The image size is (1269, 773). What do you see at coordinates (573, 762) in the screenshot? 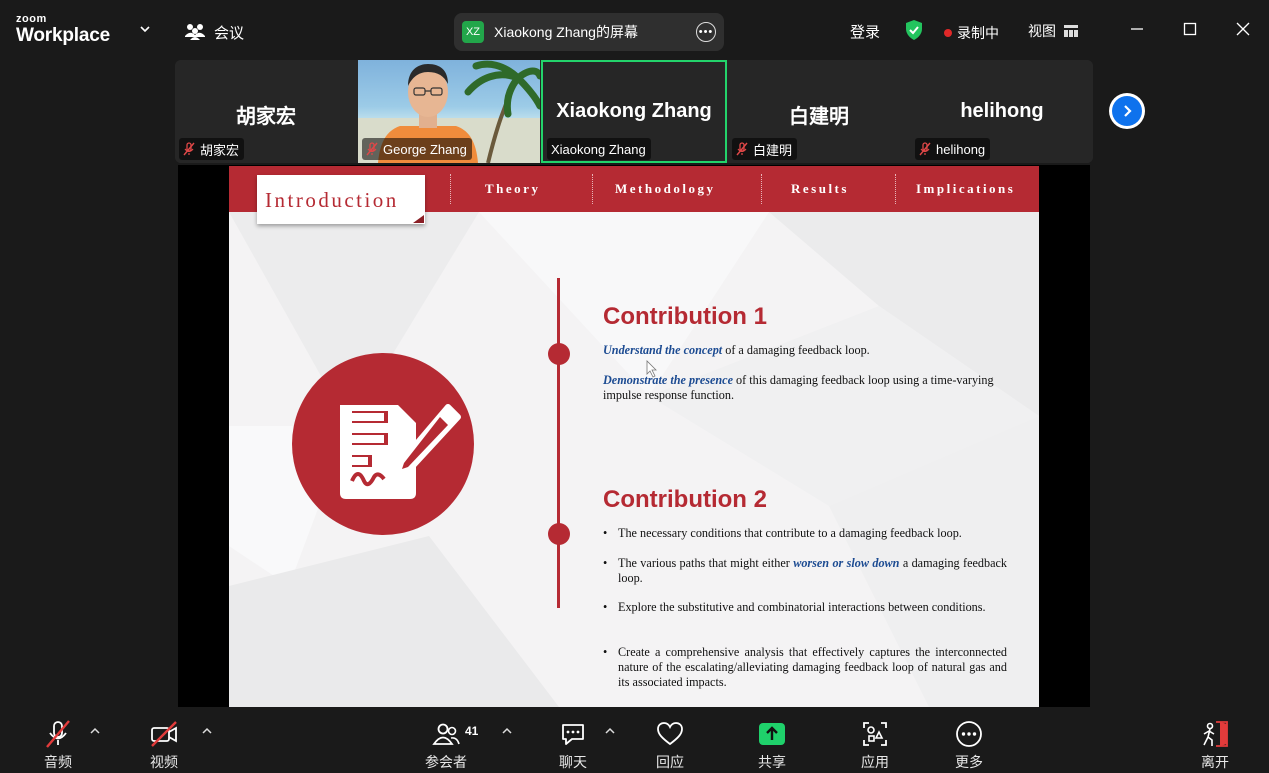
I see `chat-label: 聊天` at bounding box center [573, 762].